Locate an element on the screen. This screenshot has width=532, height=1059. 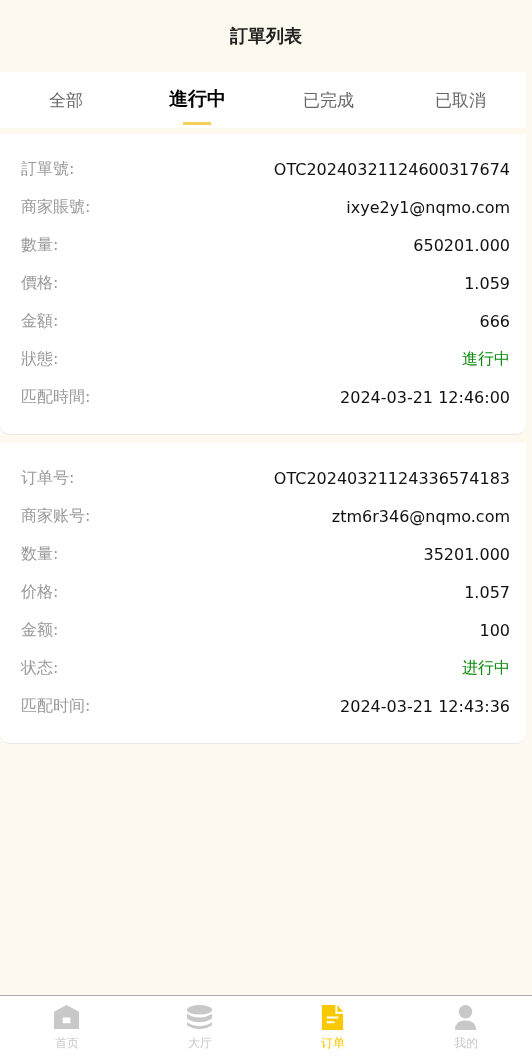
tab: 已完成 is located at coordinates (329, 100).